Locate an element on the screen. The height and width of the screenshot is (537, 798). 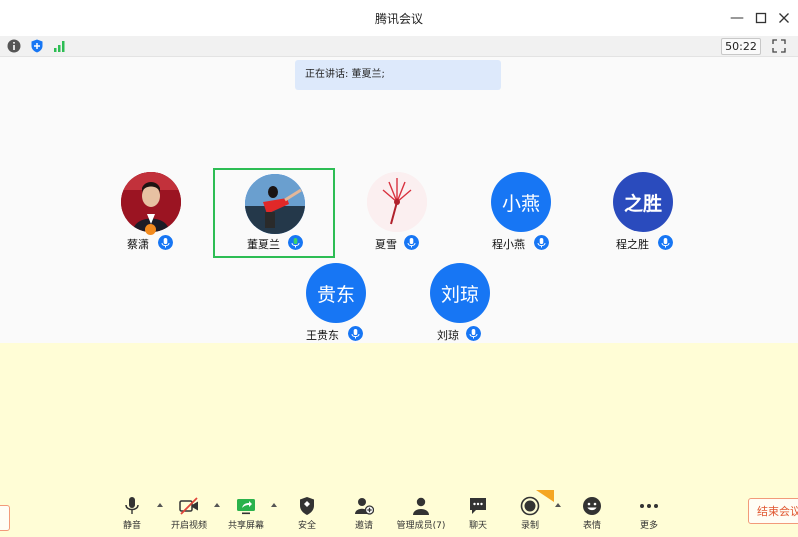
participant-name: 蔡潇 is located at coordinates (138, 244).